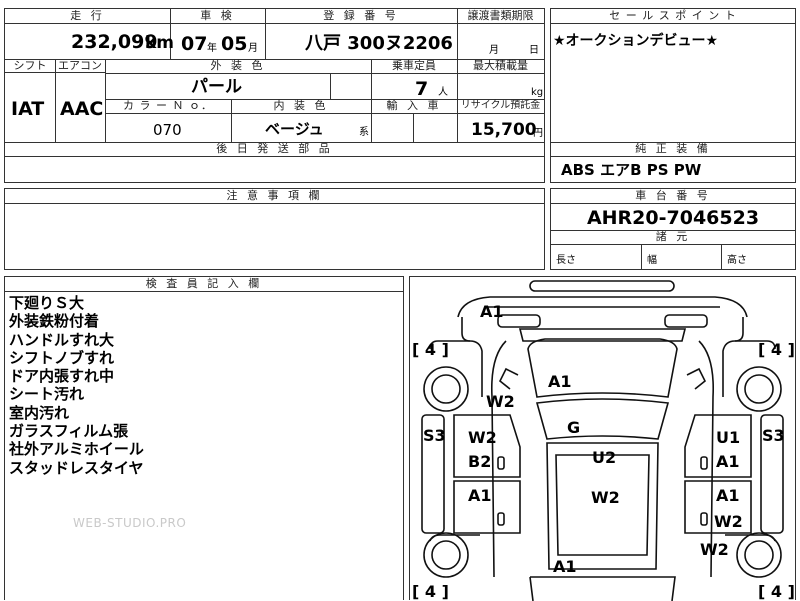 Image resolution: width=800 pixels, height=601 pixels. What do you see at coordinates (87, 15) in the screenshot?
I see `mileage-header: 走 行` at bounding box center [87, 15].